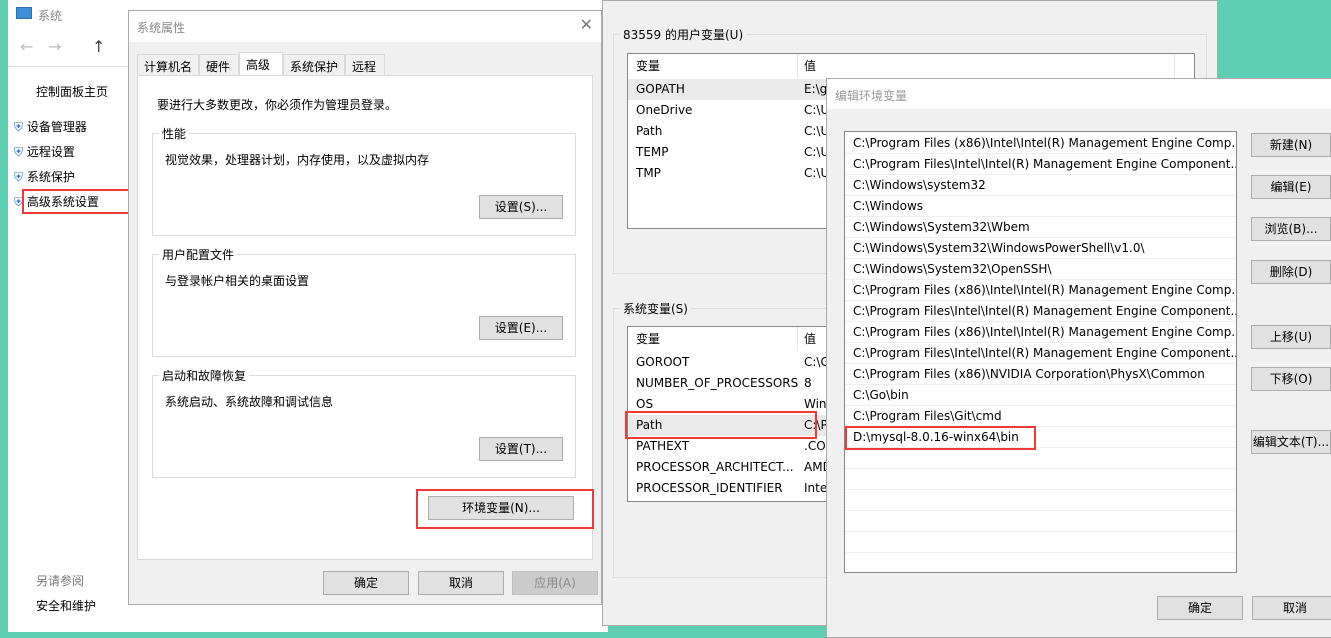  Describe the element at coordinates (655, 308) in the screenshot. I see `group-title: 系统变量(S)` at that location.